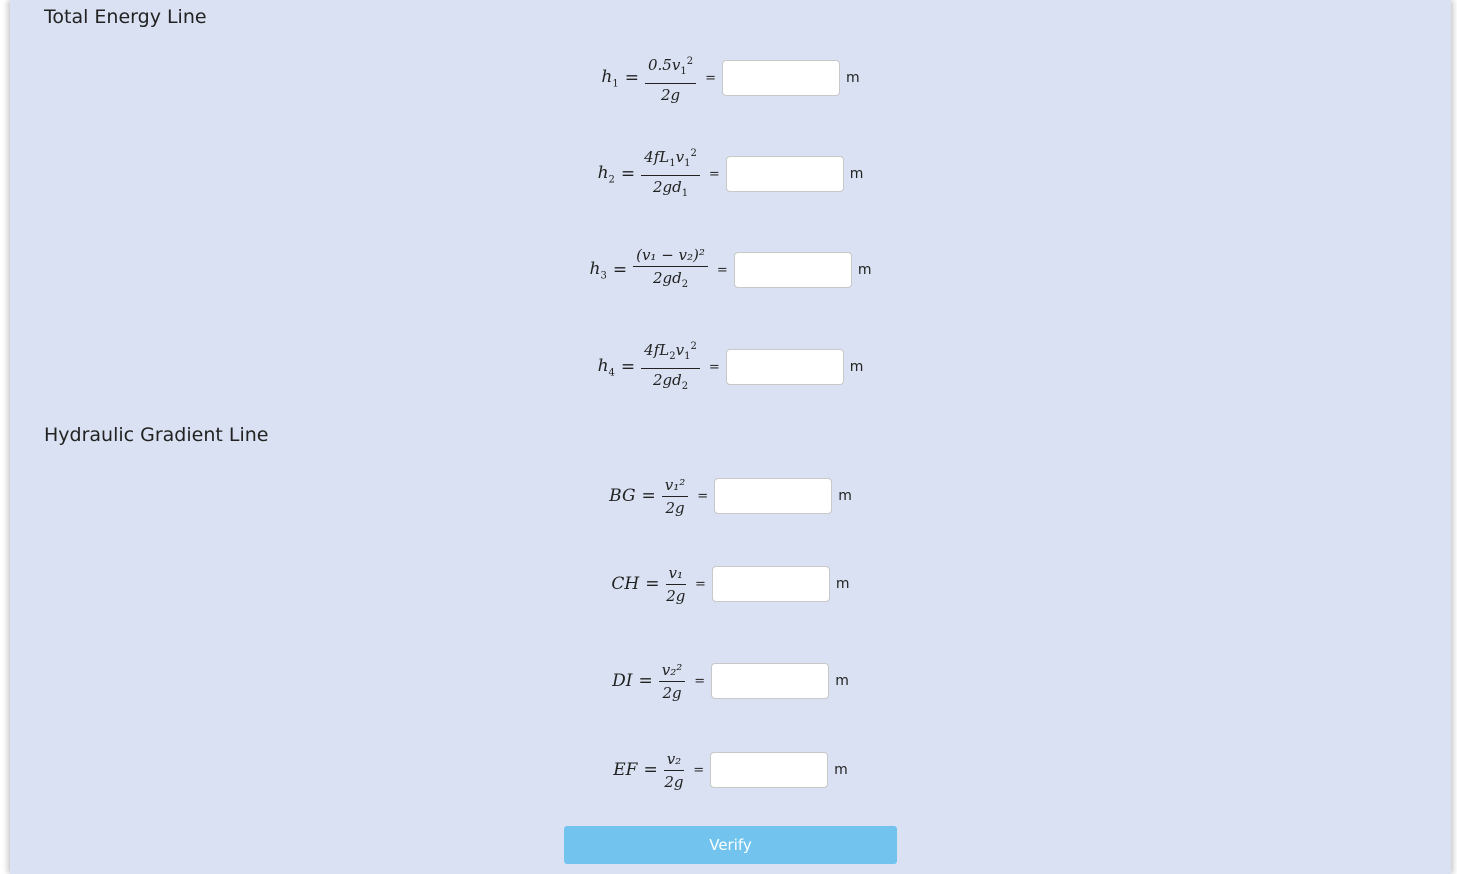 This screenshot has height=874, width=1457. I want to click on ch-answer-input, so click(770, 584).